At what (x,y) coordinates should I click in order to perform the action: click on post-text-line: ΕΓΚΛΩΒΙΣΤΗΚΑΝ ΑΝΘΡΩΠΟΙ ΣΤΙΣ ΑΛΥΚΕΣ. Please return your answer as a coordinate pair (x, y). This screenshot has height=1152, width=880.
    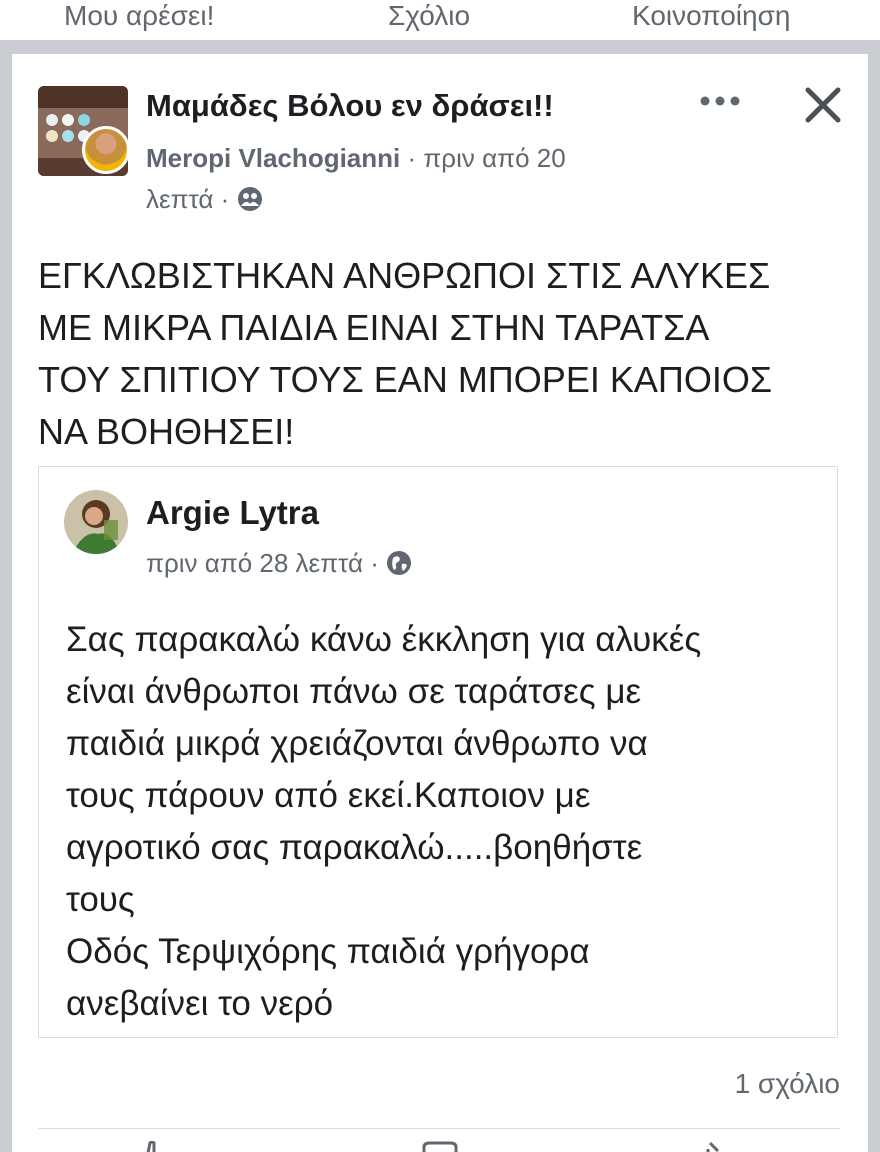
    Looking at the image, I should click on (404, 275).